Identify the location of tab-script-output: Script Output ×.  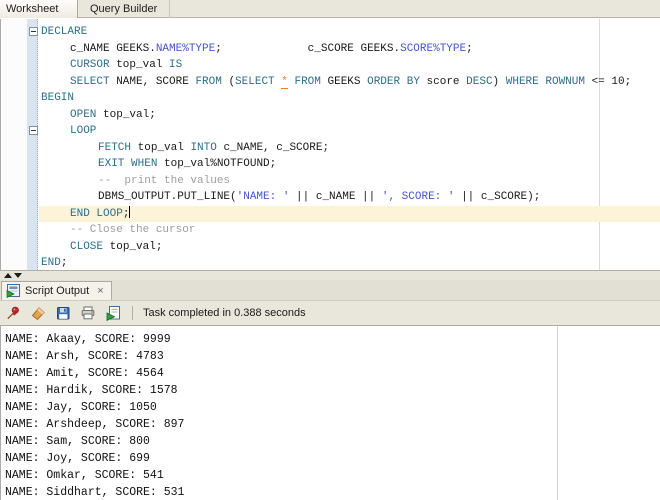
(56, 290).